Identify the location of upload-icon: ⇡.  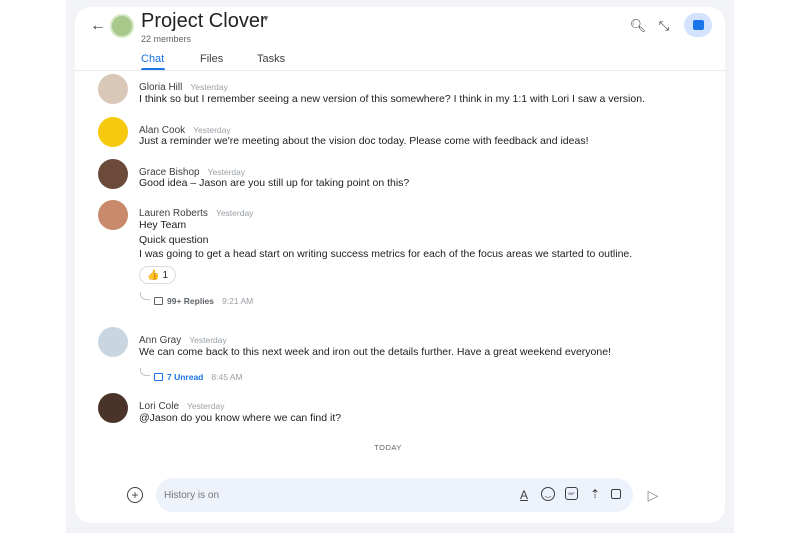
(595, 494).